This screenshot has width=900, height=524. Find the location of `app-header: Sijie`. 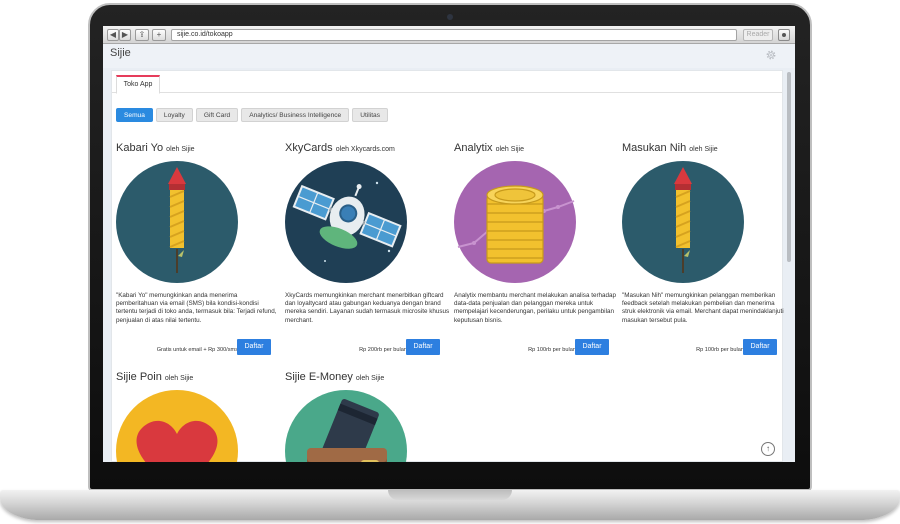

app-header: Sijie is located at coordinates (449, 56).